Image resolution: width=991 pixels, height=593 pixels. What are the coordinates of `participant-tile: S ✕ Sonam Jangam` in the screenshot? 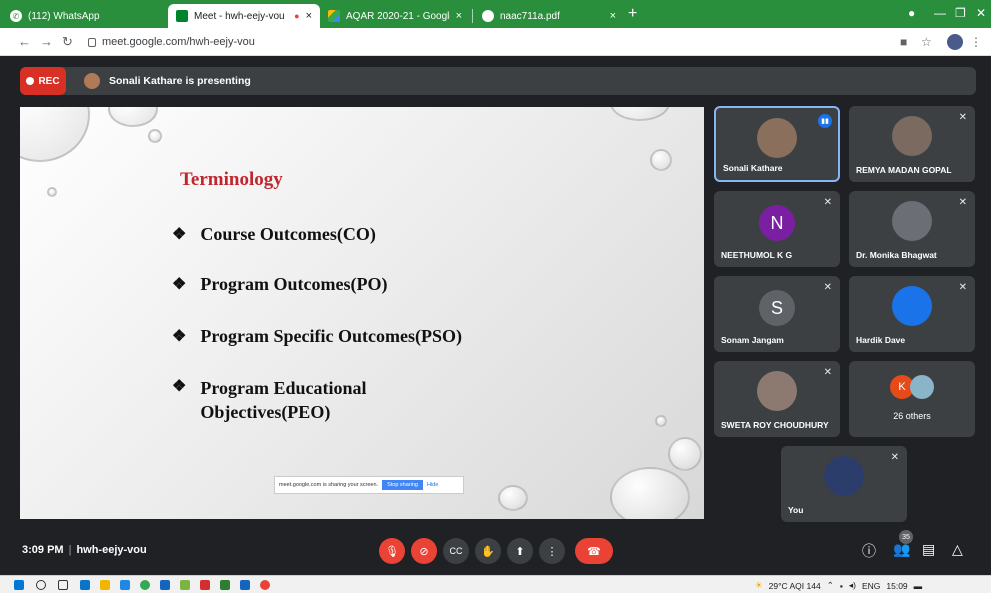 It's located at (777, 314).